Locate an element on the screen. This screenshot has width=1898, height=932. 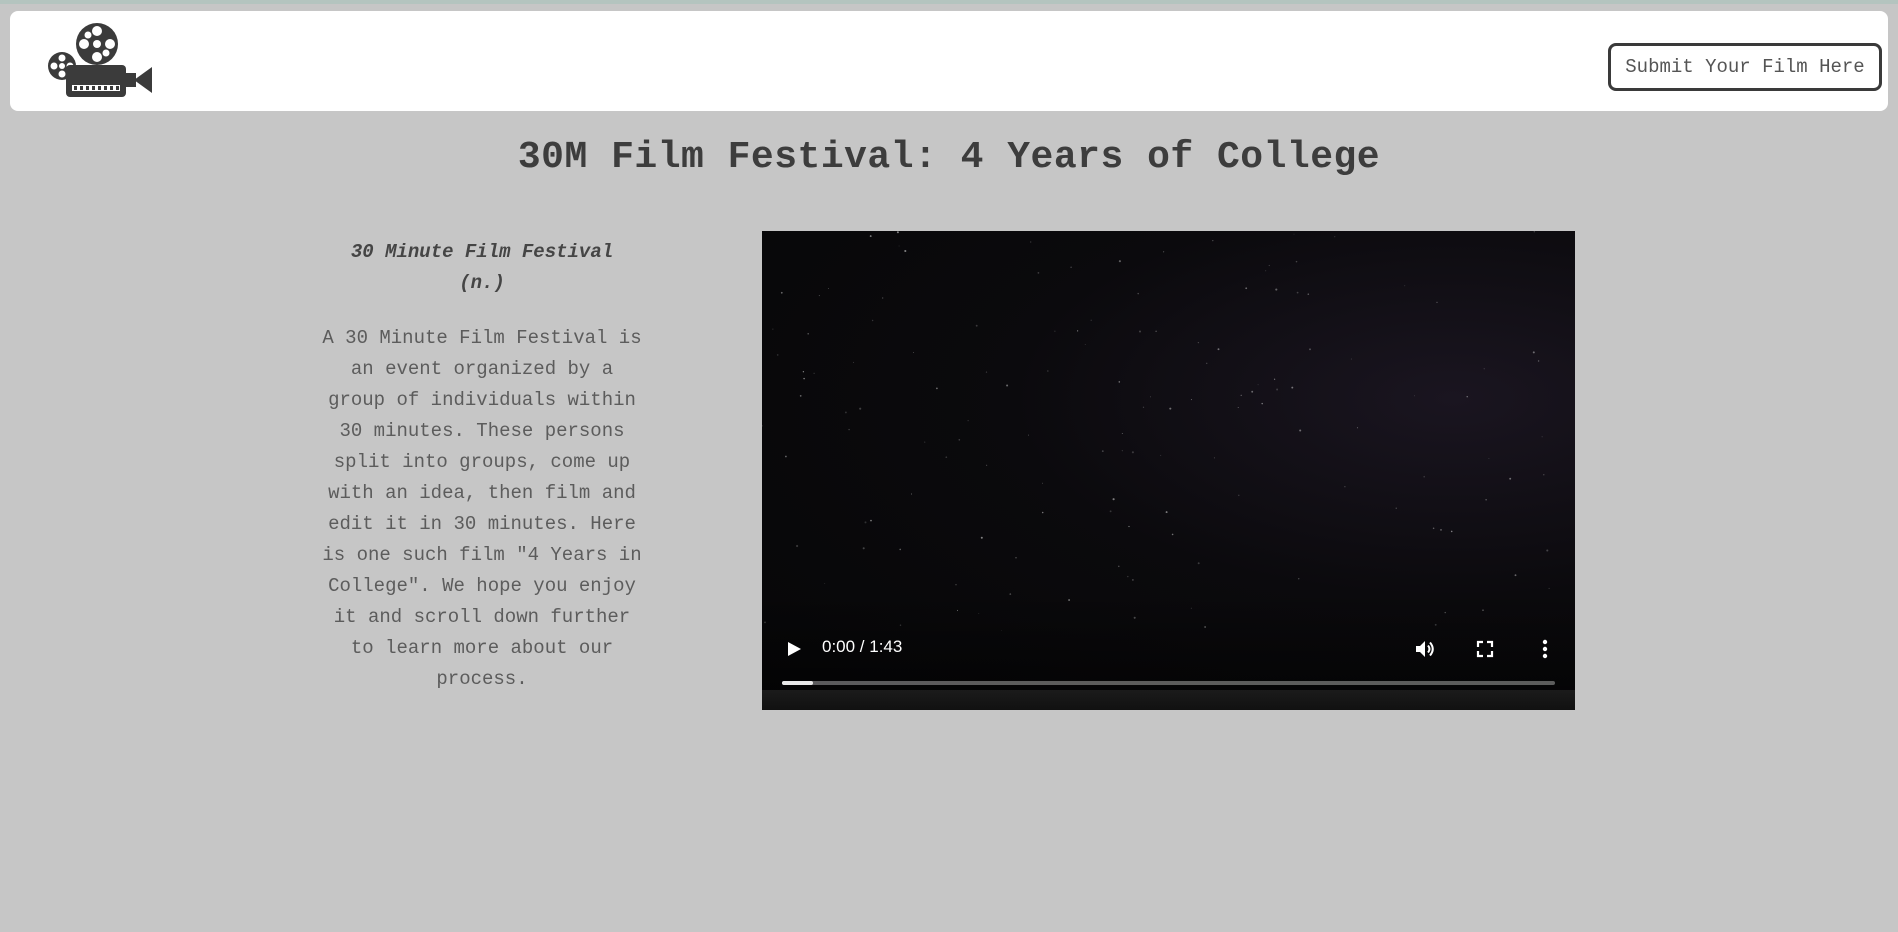
definition-part-of-speech: (n.) is located at coordinates (482, 283).